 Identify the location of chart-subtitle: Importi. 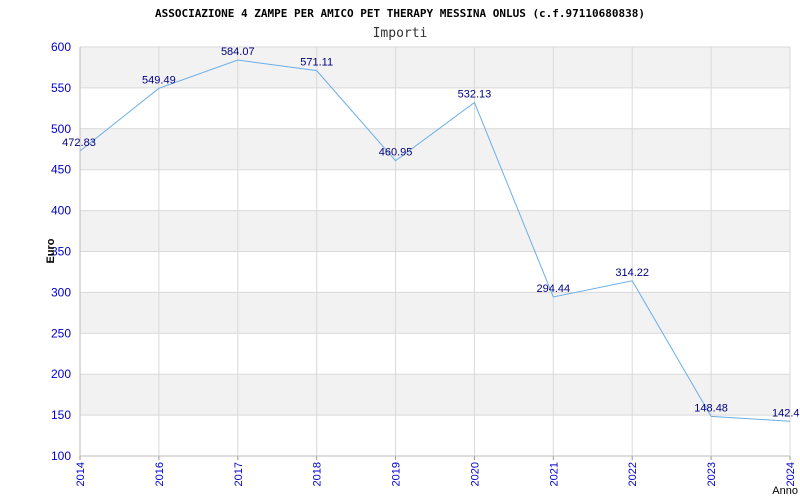
(400, 33).